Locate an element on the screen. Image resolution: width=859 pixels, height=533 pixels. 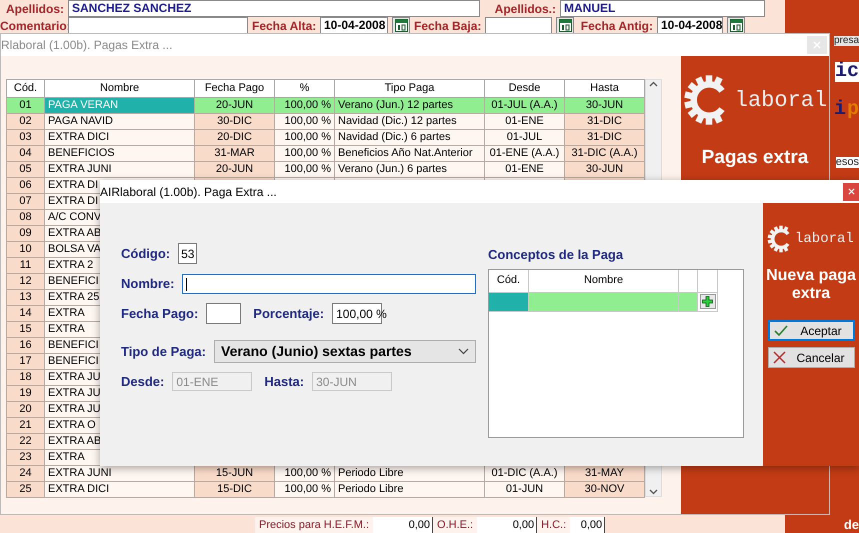
field-label: Código: is located at coordinates (145, 253).